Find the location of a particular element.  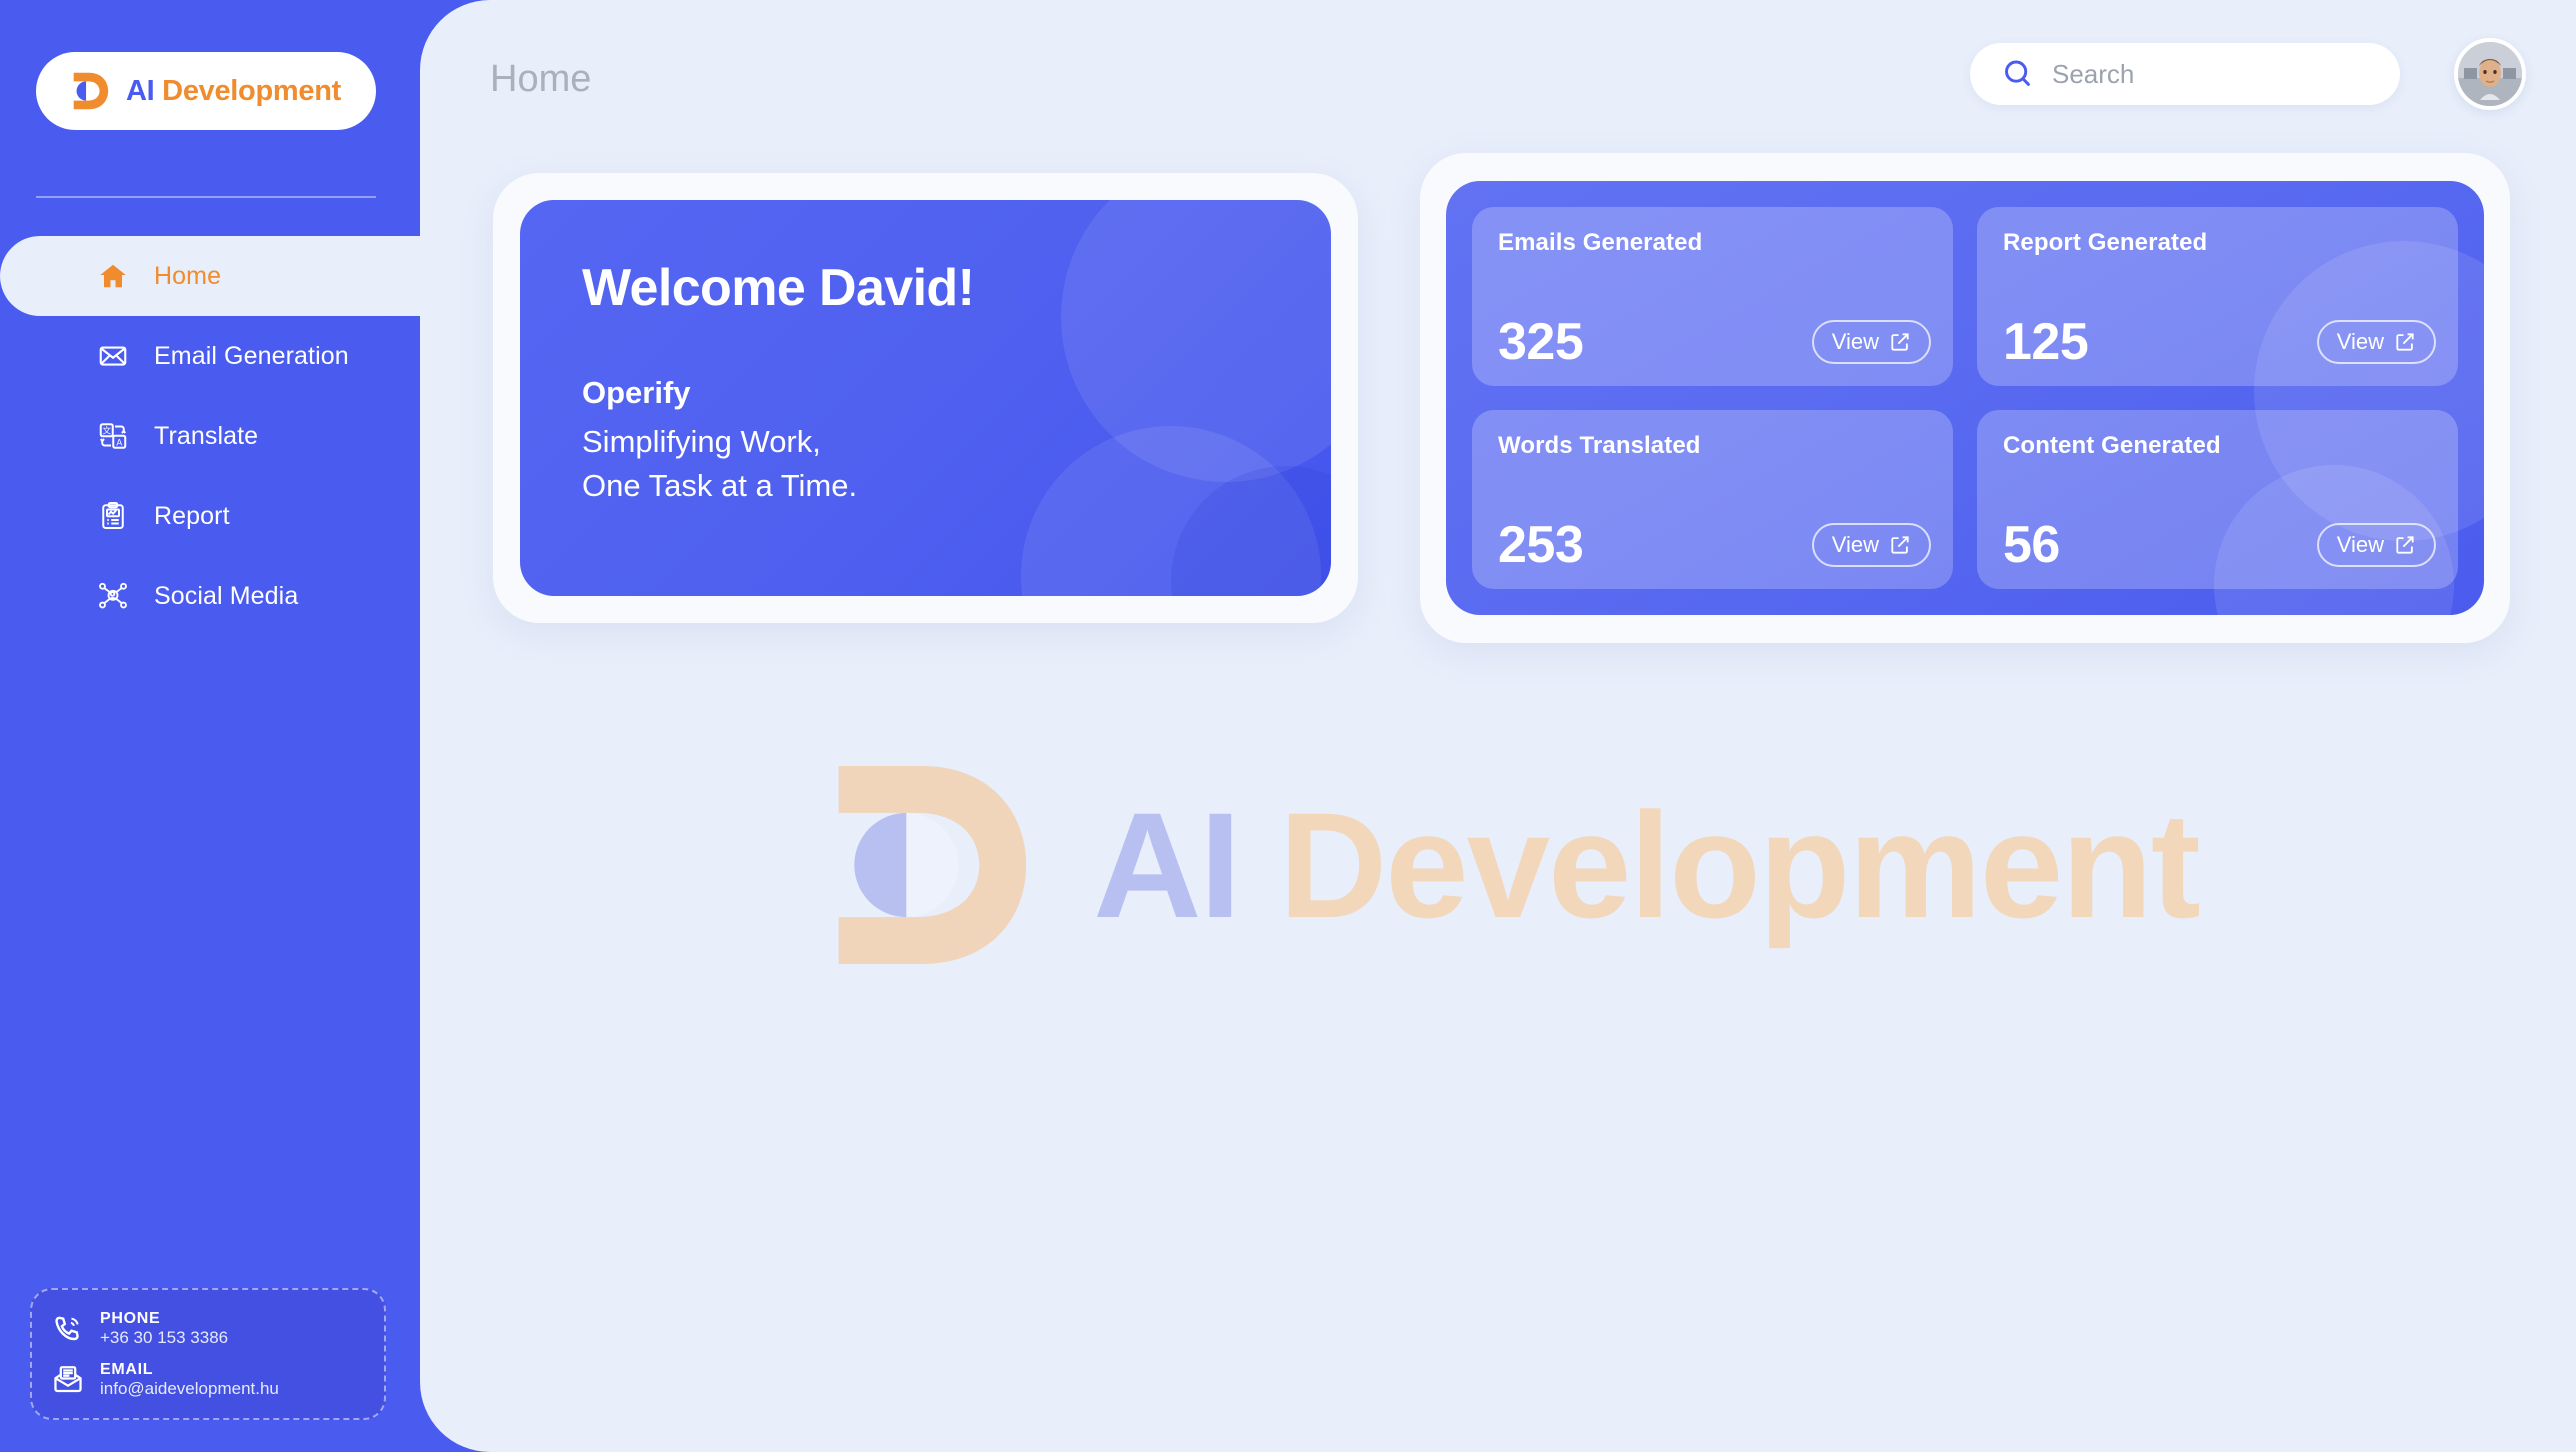

brand-logo: AI Development is located at coordinates (206, 91).